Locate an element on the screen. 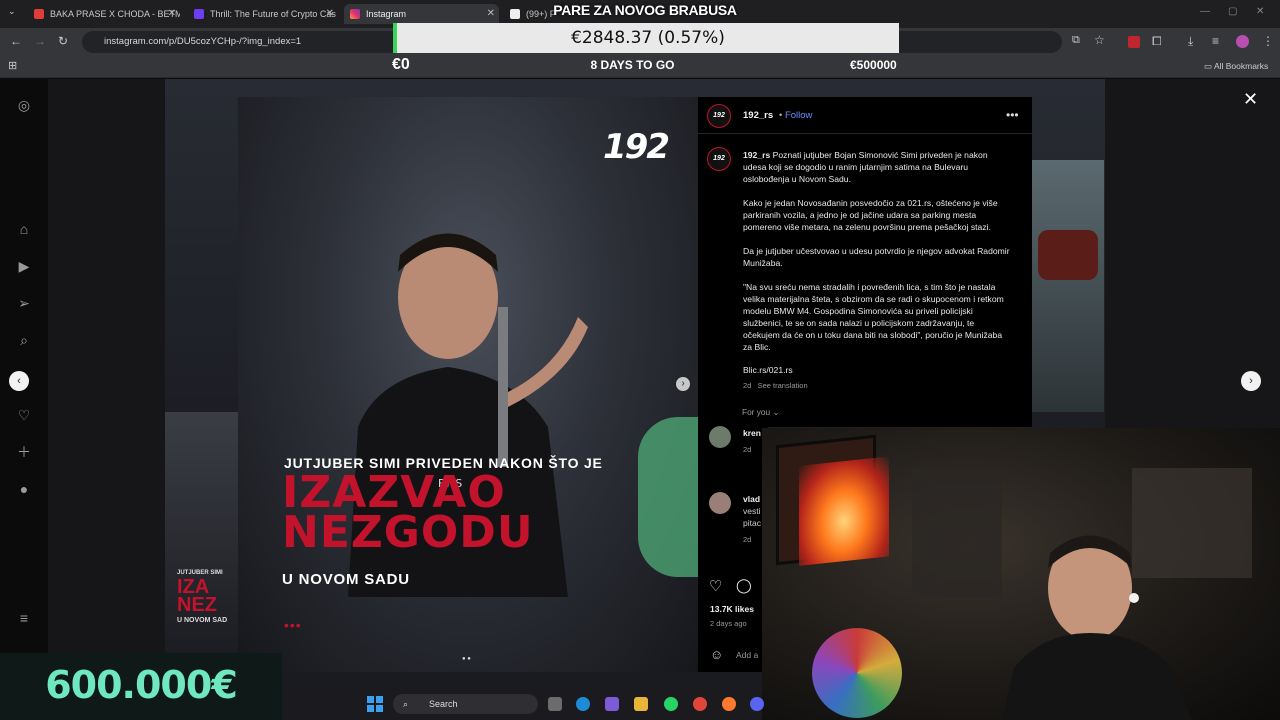 Image resolution: width=1280 pixels, height=720 pixels. tractor-shape is located at coordinates (1068, 255).